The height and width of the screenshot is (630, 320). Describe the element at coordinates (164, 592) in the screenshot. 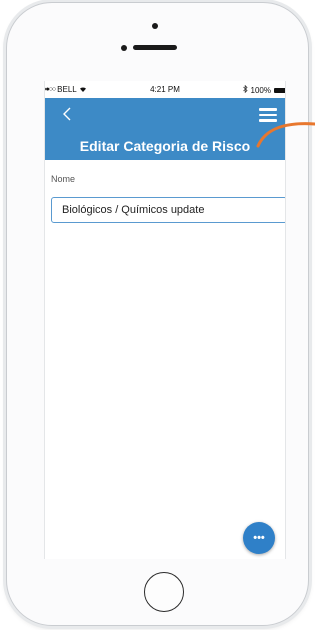

I see `home-button` at that location.